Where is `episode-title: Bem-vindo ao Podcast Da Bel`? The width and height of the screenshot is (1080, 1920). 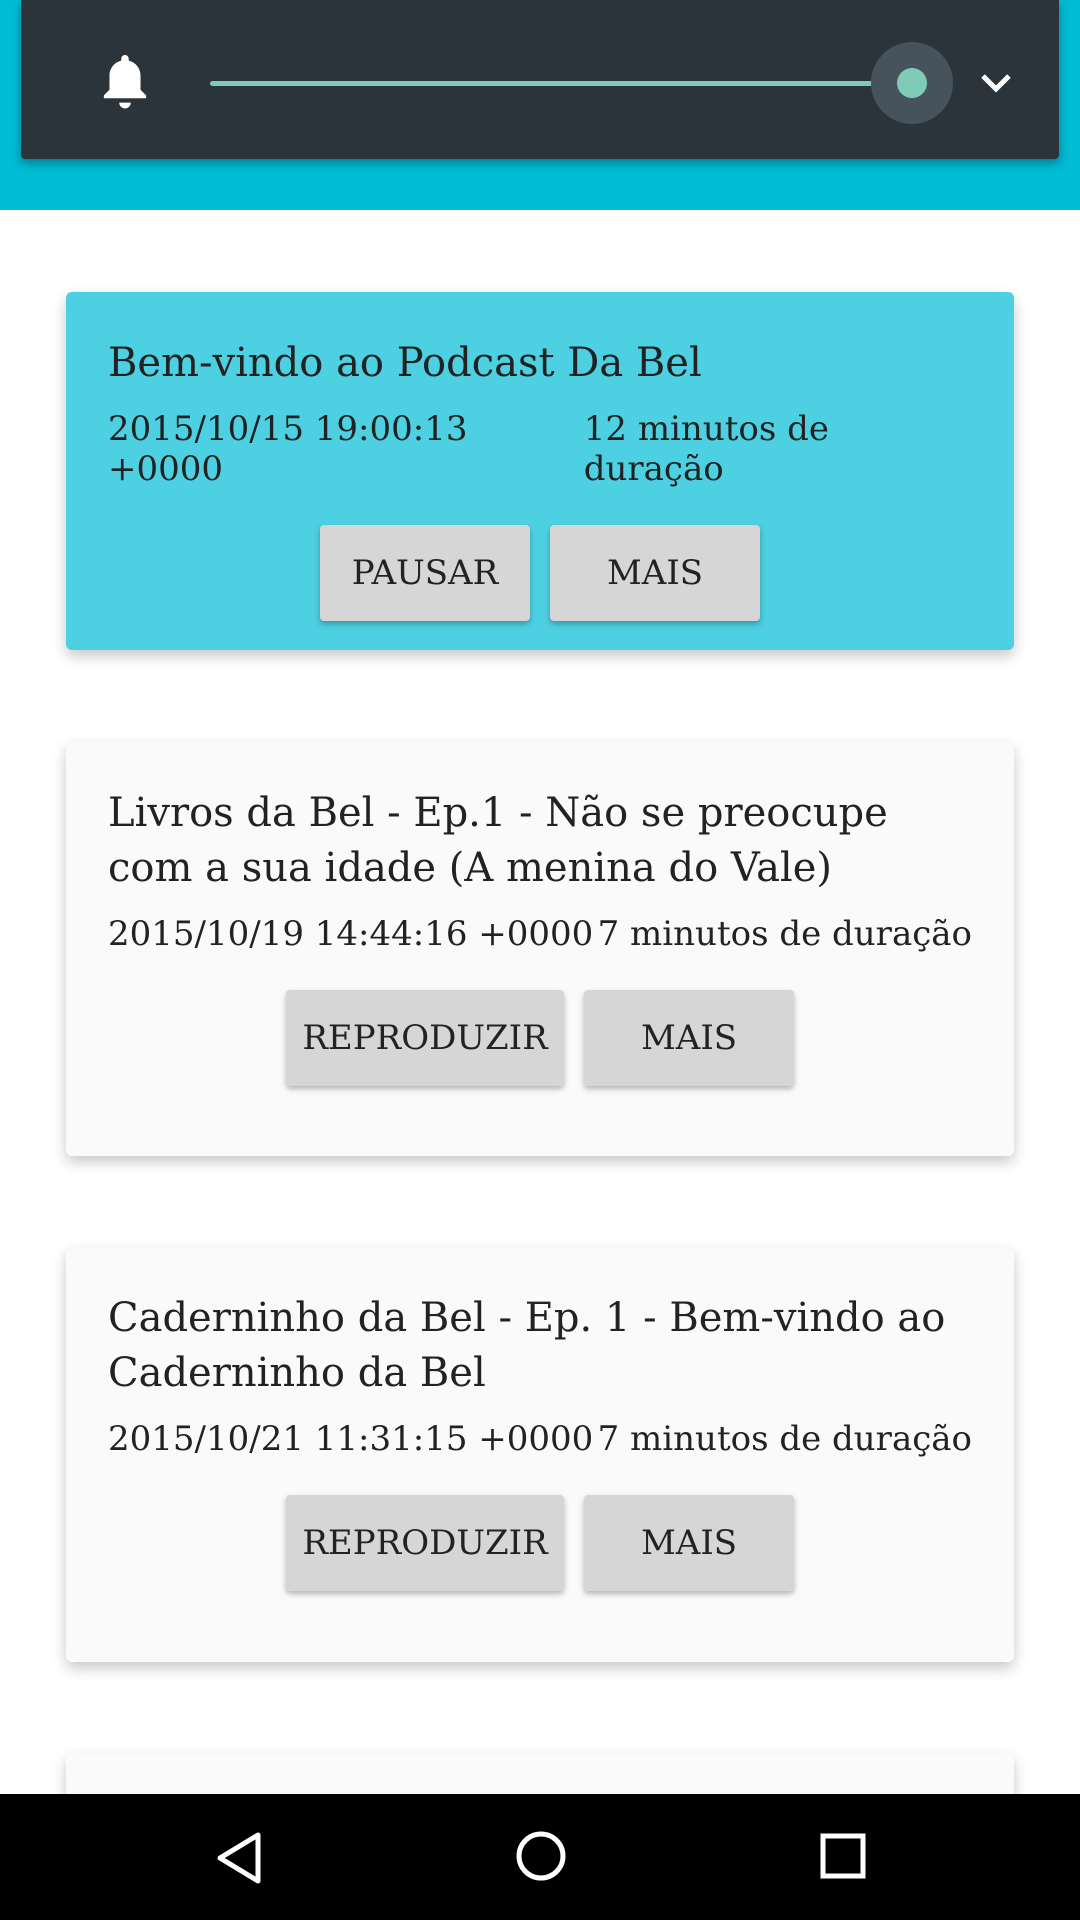
episode-title: Bem-vindo ao Podcast Da Bel is located at coordinates (405, 363).